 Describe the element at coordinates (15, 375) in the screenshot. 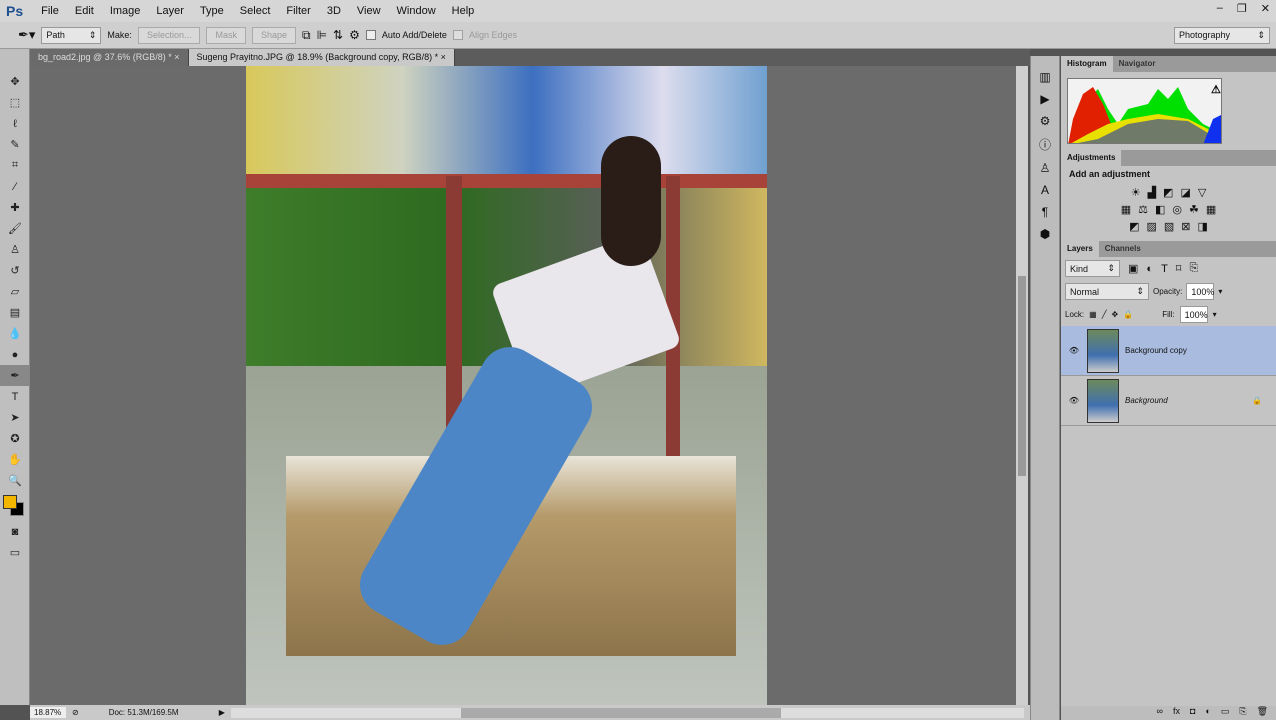

I see `pen-tool-icon: ✒` at that location.